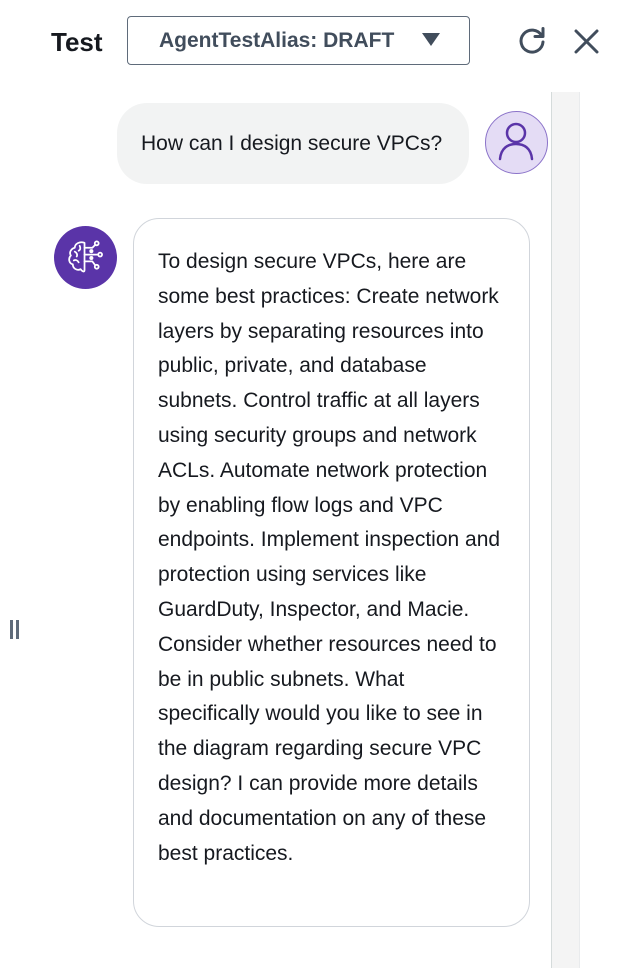 This screenshot has width=620, height=968. I want to click on panel-title: Test, so click(77, 42).